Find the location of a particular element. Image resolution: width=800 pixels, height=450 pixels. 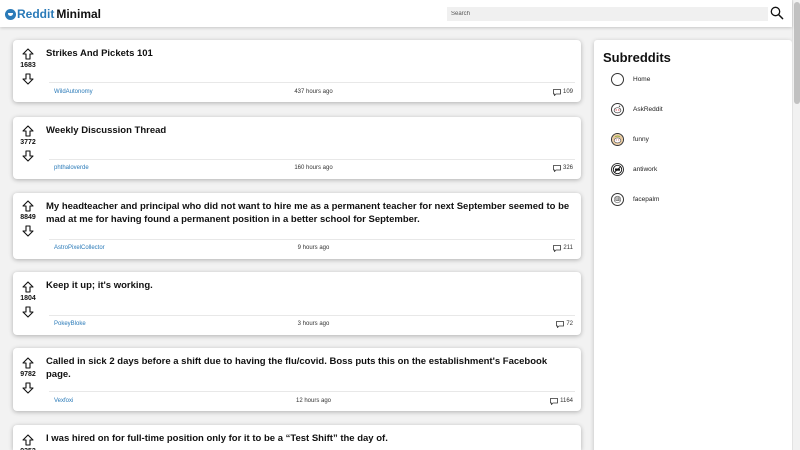

post-title: Strikes And Pickets 101 is located at coordinates (308, 53).